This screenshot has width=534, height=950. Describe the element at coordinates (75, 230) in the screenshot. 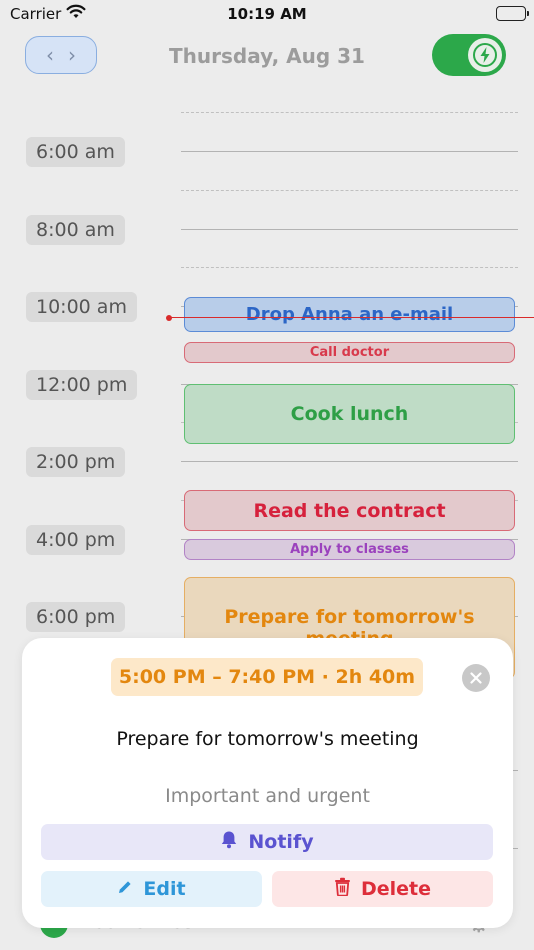

I see `time-label: 8:00 am` at that location.